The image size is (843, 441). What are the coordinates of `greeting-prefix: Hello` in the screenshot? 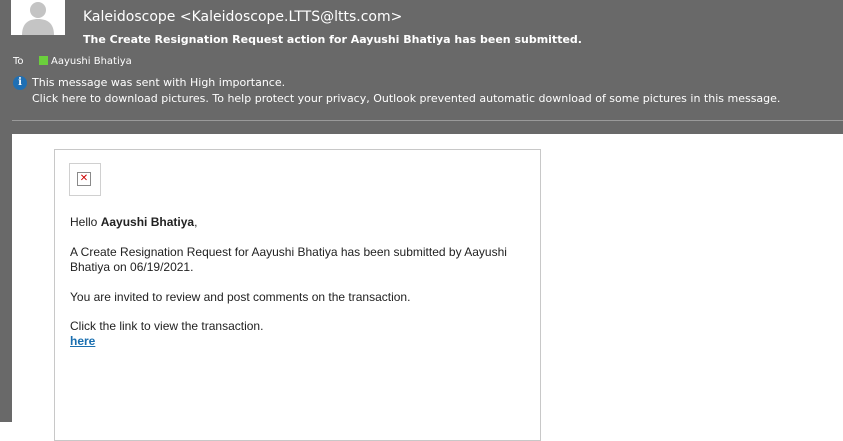 It's located at (85, 222).